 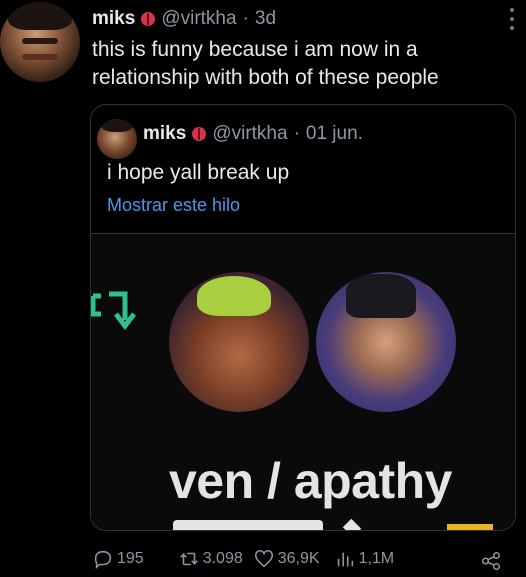 I want to click on user-handle: @virtkha, so click(x=198, y=19).